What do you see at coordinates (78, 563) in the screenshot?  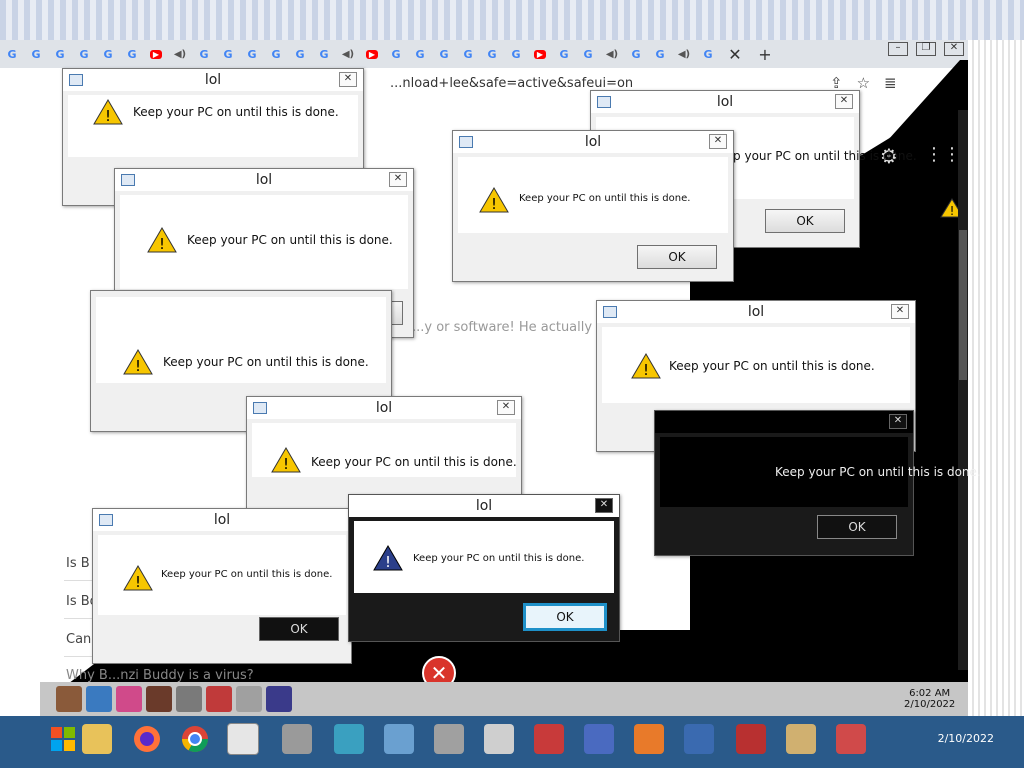 I see `search-snippet: Is B` at bounding box center [78, 563].